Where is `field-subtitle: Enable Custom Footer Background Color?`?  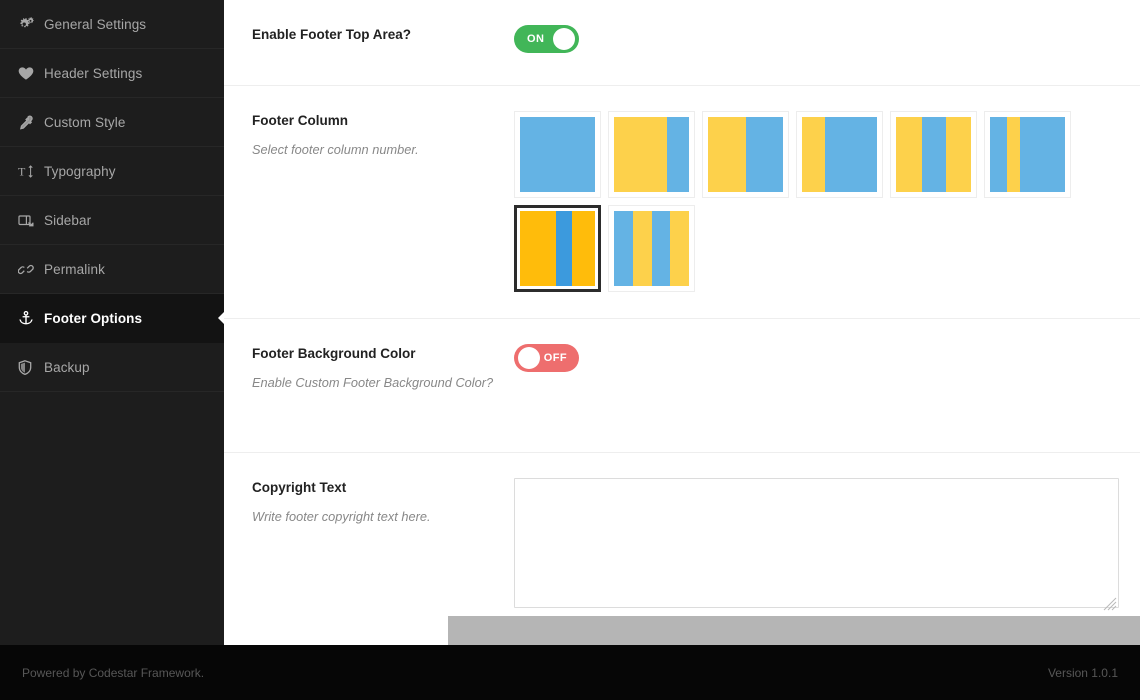 field-subtitle: Enable Custom Footer Background Color? is located at coordinates (373, 382).